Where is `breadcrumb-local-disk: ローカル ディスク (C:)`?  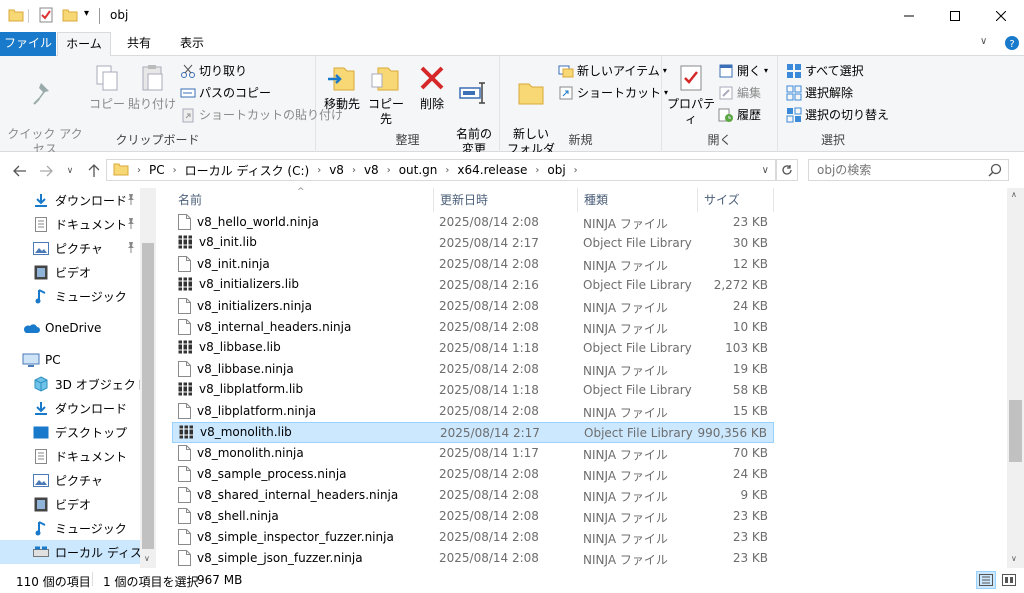
breadcrumb-local-disk: ローカル ディスク (C:) is located at coordinates (247, 170).